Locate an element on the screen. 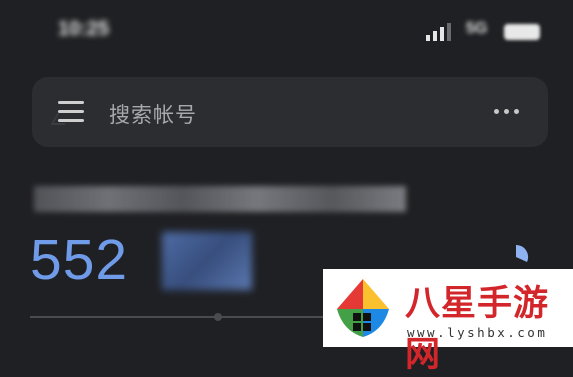 This screenshot has height=377, width=573. account-email-redacted is located at coordinates (220, 199).